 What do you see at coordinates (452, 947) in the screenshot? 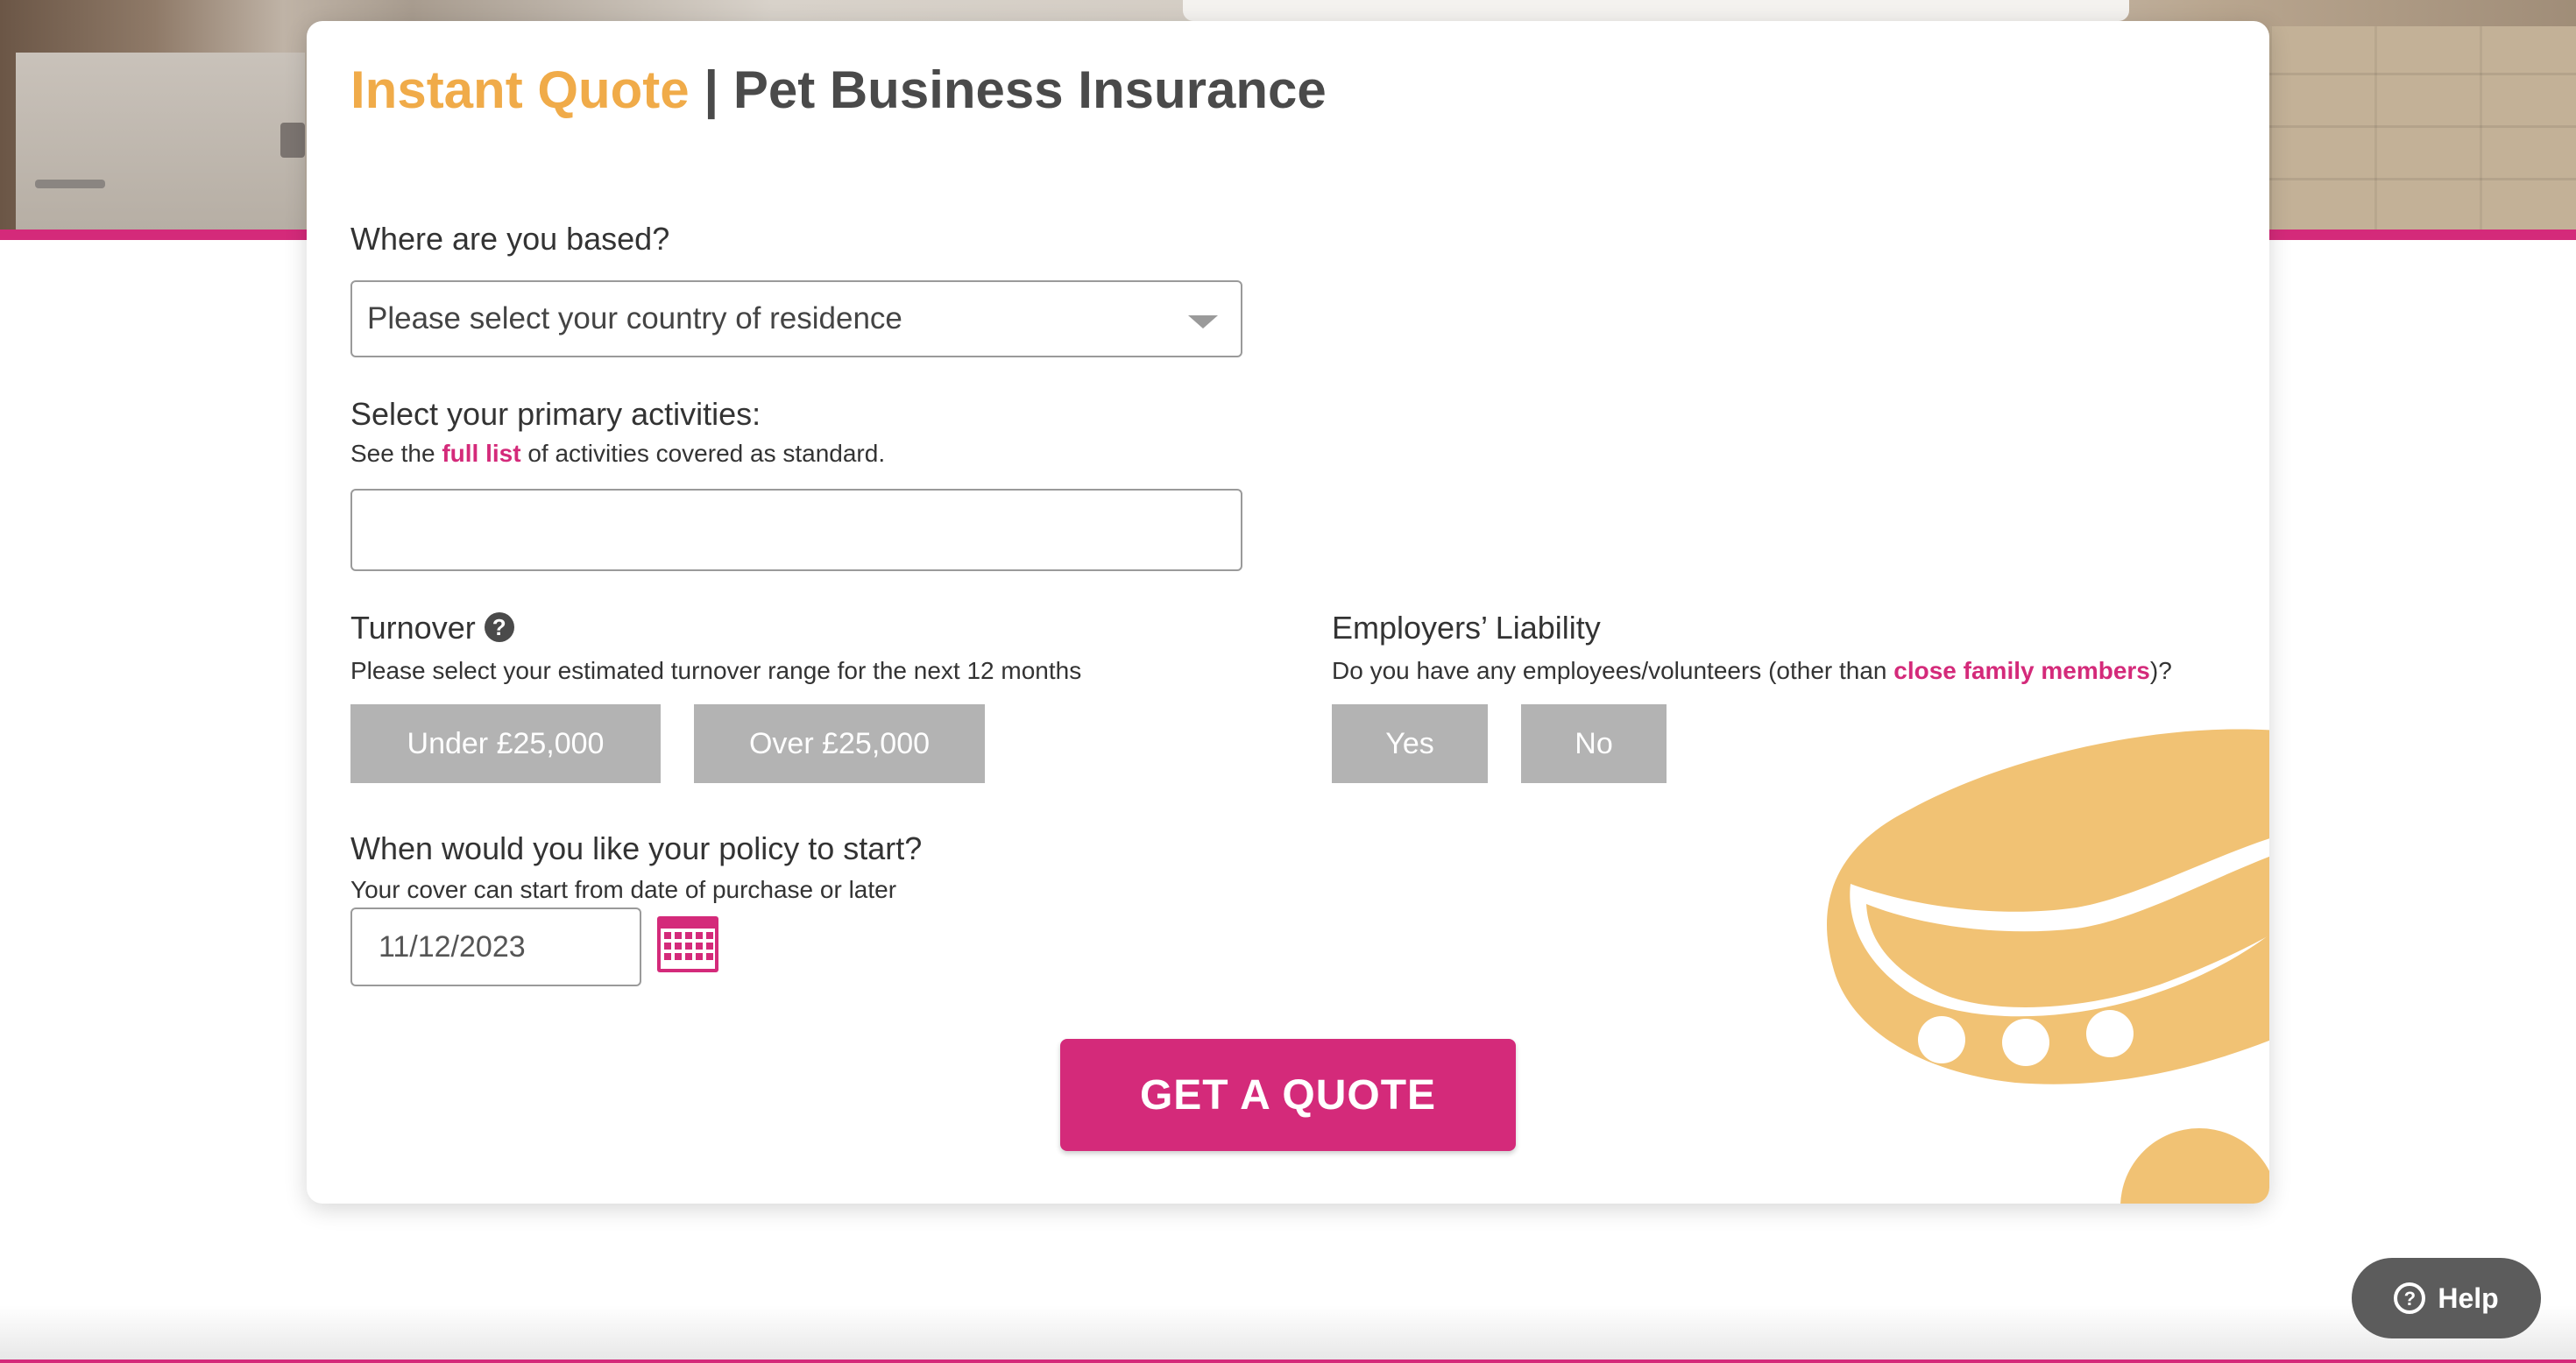
I see `policy-start-date-value: 11/12/2023` at bounding box center [452, 947].